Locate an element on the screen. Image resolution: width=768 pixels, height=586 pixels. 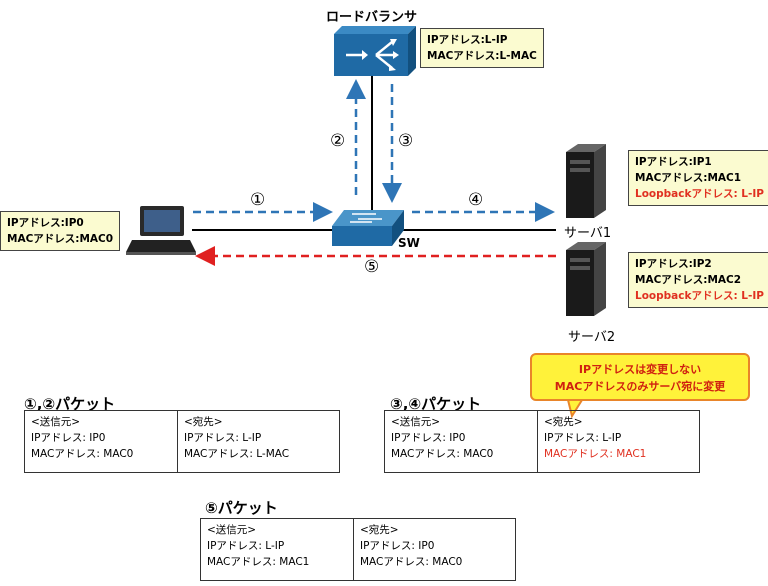
dst-mac: MACアドレス: L-MAC is located at coordinates (237, 454).